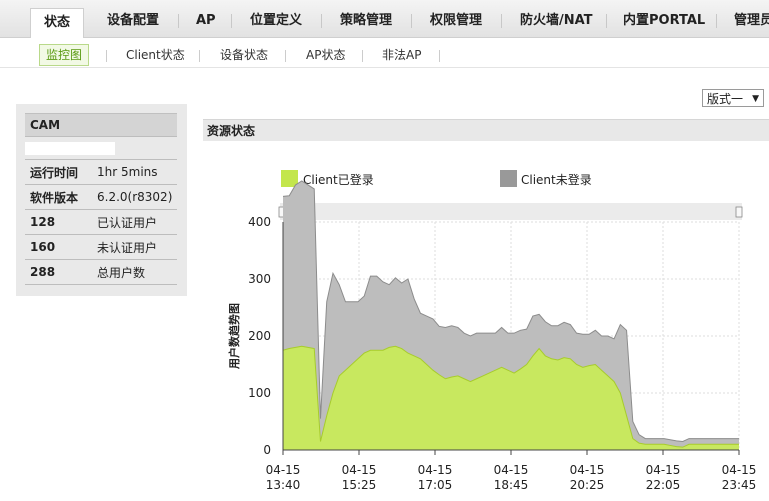 The image size is (769, 501). I want to click on sub-nav: 监控图 Client状态 设备状态 AP状态 非法AP, so click(384, 53).